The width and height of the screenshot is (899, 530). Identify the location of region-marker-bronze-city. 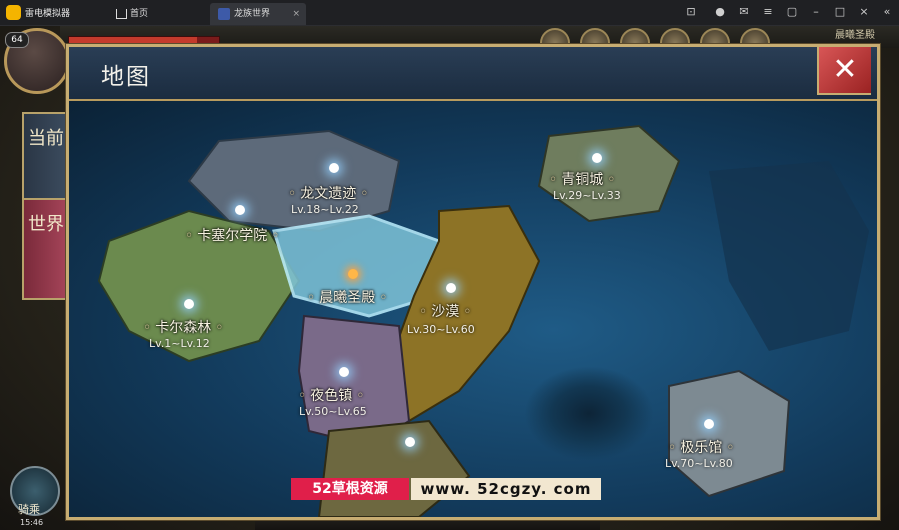
(597, 158).